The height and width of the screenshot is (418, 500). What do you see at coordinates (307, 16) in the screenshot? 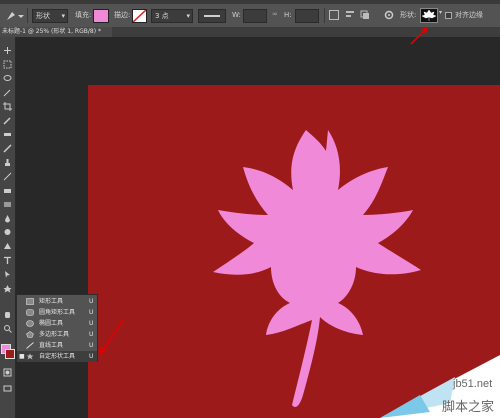
I see `height-field` at bounding box center [307, 16].